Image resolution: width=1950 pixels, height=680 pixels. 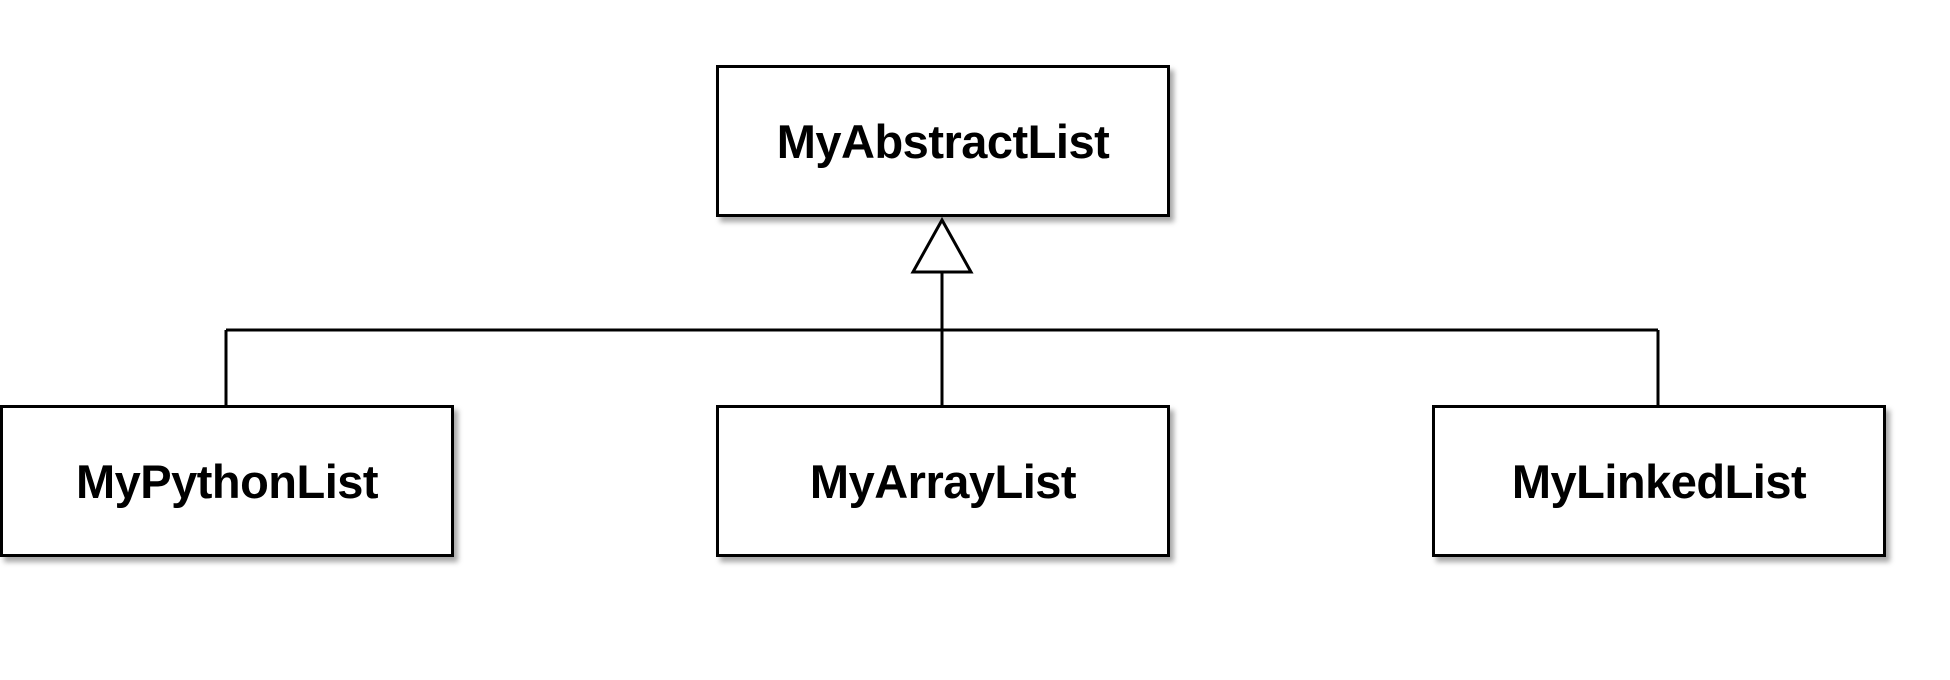 I want to click on generalization-arrowhead, so click(x=942, y=245).